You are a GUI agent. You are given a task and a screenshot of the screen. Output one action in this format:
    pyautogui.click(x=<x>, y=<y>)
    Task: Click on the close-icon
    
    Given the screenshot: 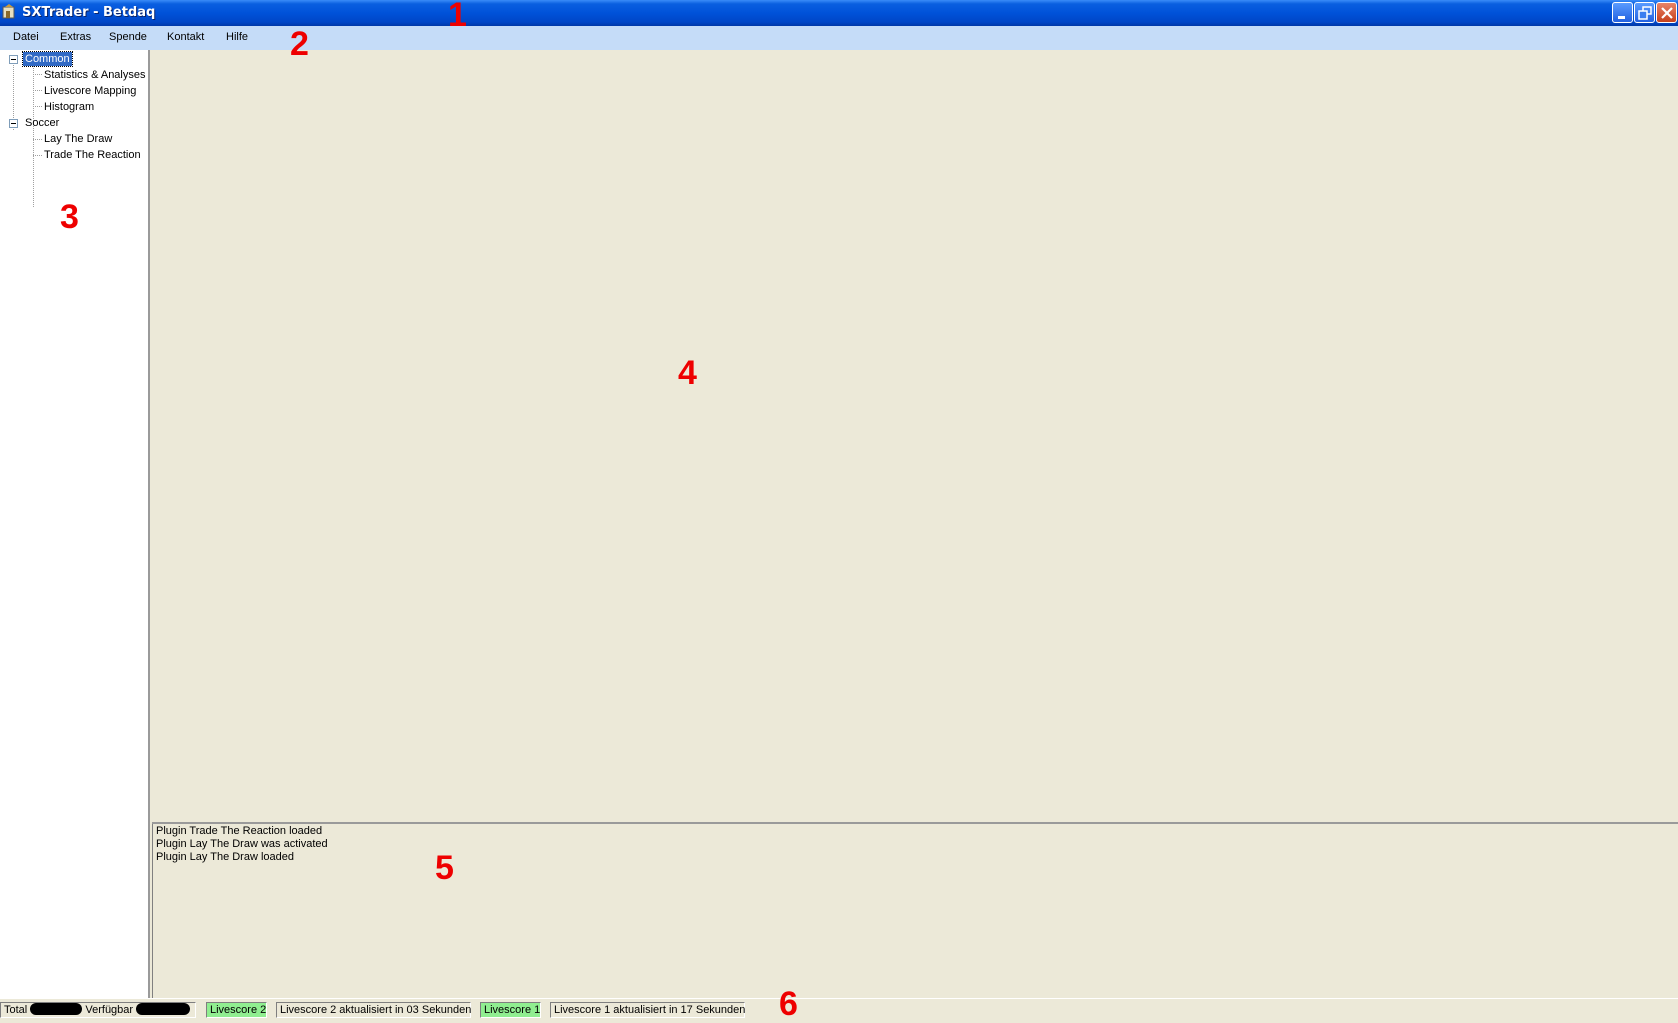 What is the action you would take?
    pyautogui.click(x=1667, y=13)
    